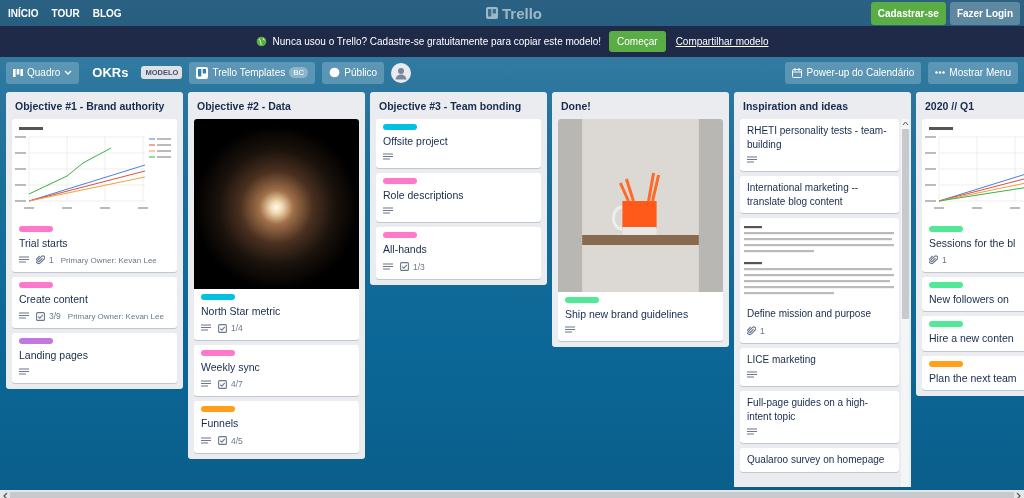 This screenshot has width=1024, height=498. I want to click on card: Plan the next team, so click(973, 372).